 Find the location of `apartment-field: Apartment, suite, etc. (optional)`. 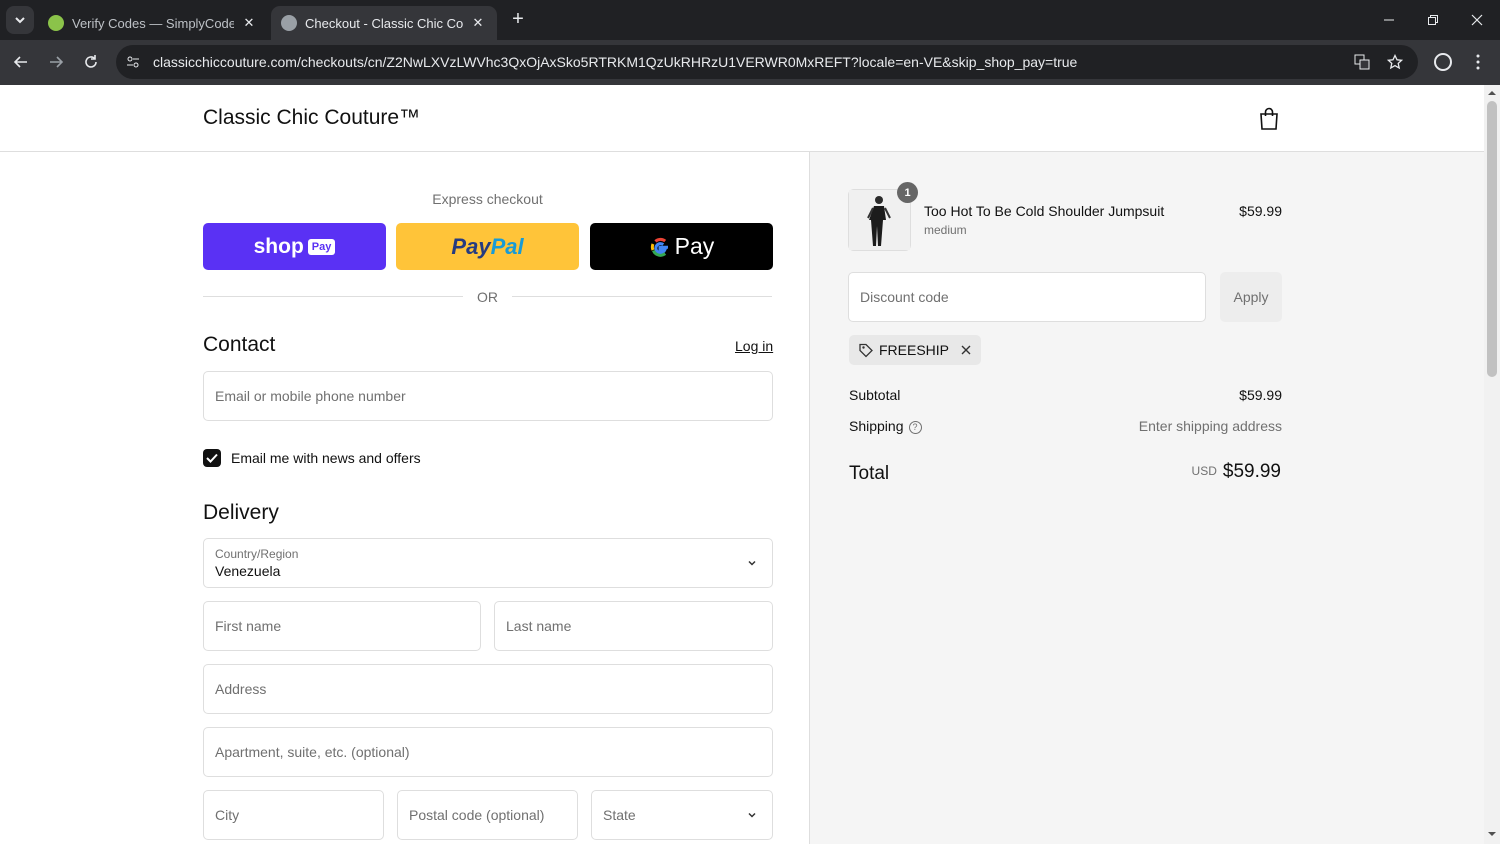

apartment-field: Apartment, suite, etc. (optional) is located at coordinates (488, 752).